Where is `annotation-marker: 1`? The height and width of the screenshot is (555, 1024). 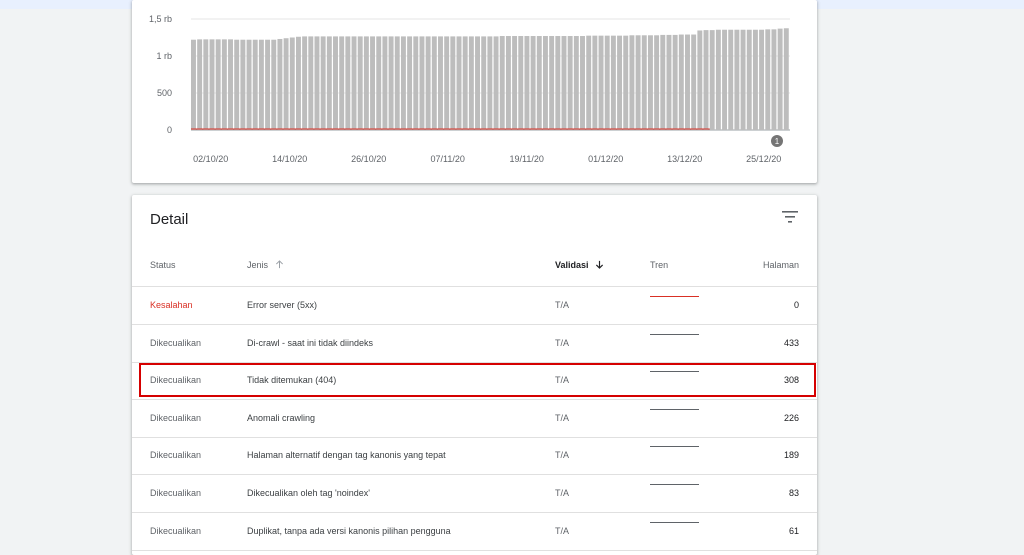 annotation-marker: 1 is located at coordinates (777, 141).